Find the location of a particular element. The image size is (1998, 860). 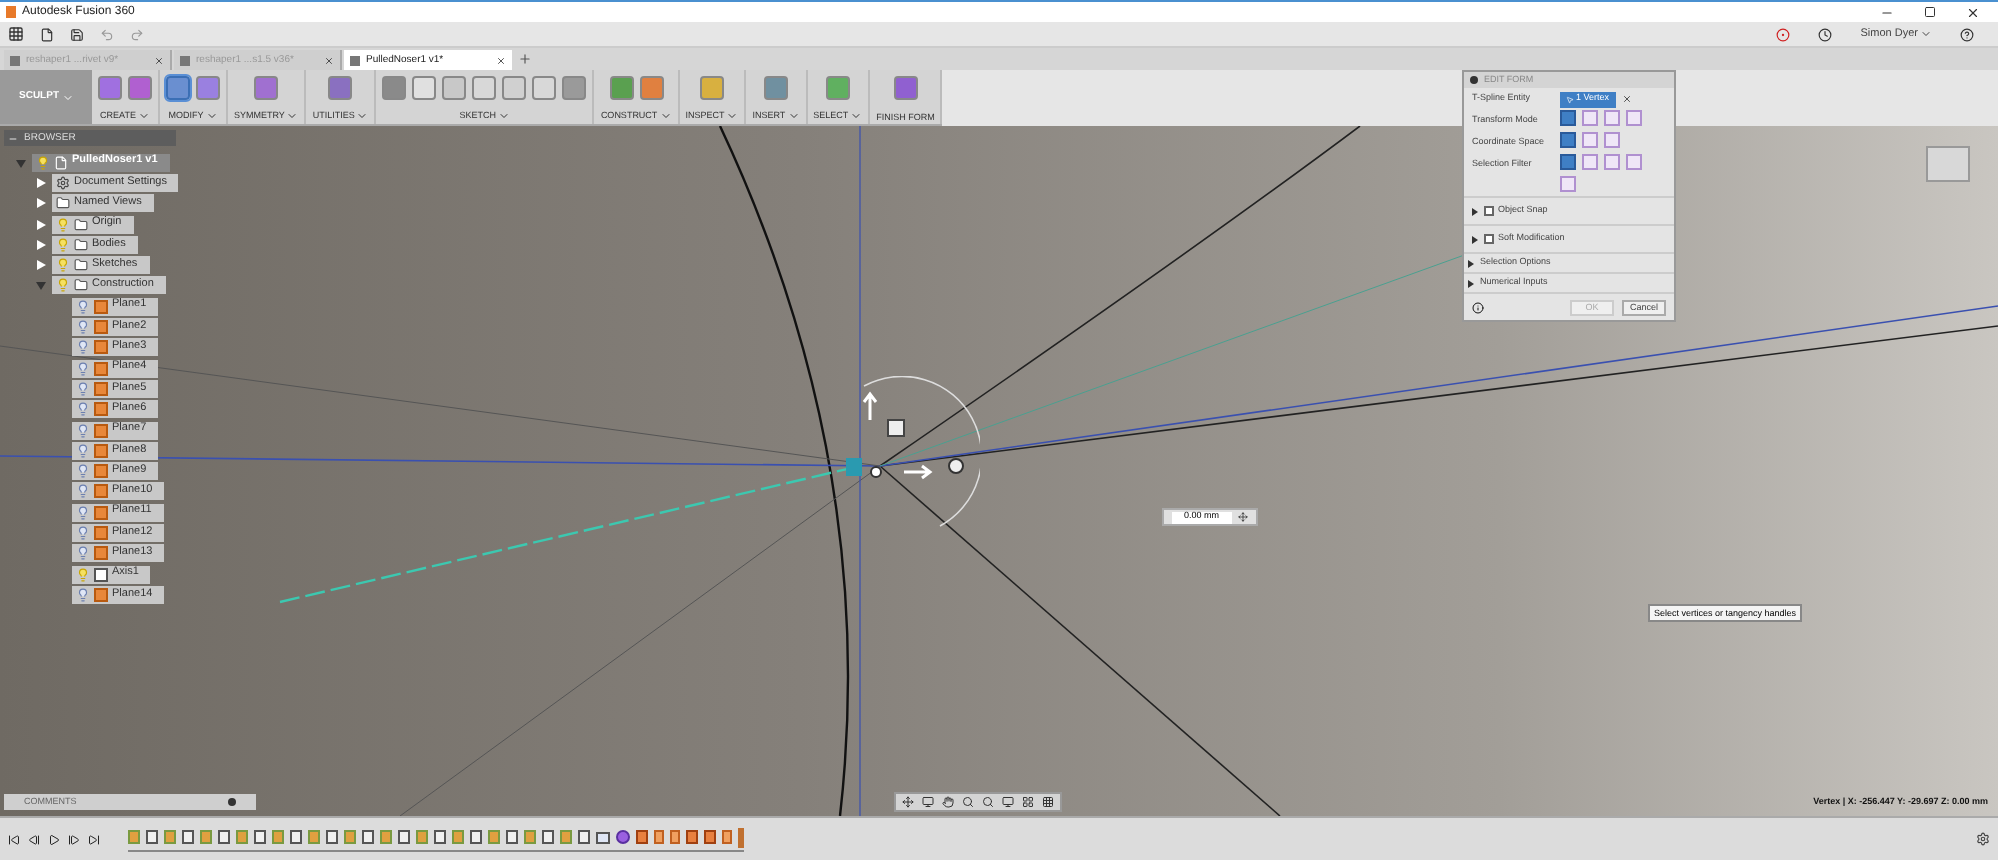

grid-icon is located at coordinates (1028, 802).